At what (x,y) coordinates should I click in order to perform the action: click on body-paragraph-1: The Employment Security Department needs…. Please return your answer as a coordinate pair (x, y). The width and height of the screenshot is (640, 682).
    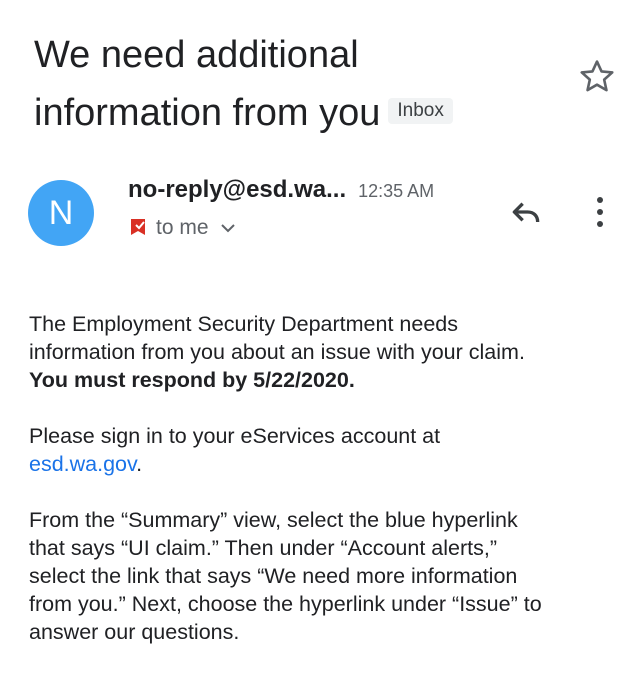
    Looking at the image, I should click on (324, 352).